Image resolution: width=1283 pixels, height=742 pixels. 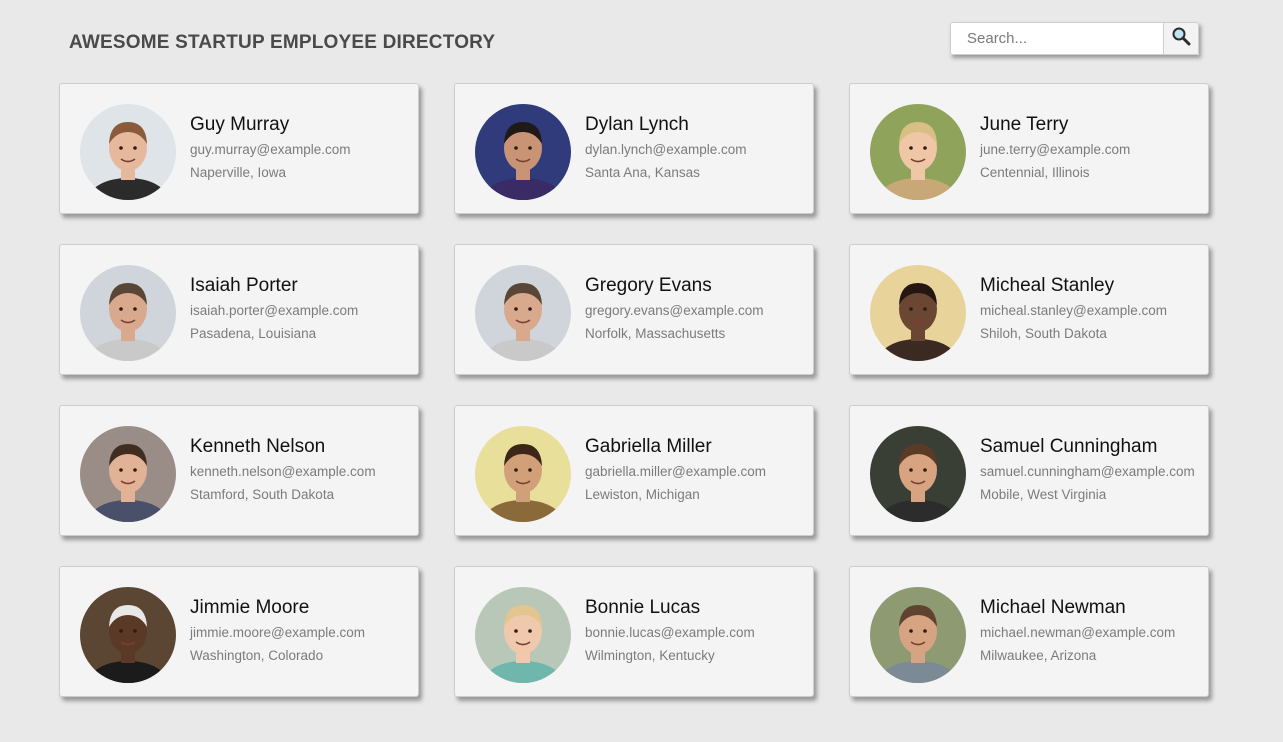 I want to click on employee-location: Centennial, Illinois, so click(x=1035, y=172).